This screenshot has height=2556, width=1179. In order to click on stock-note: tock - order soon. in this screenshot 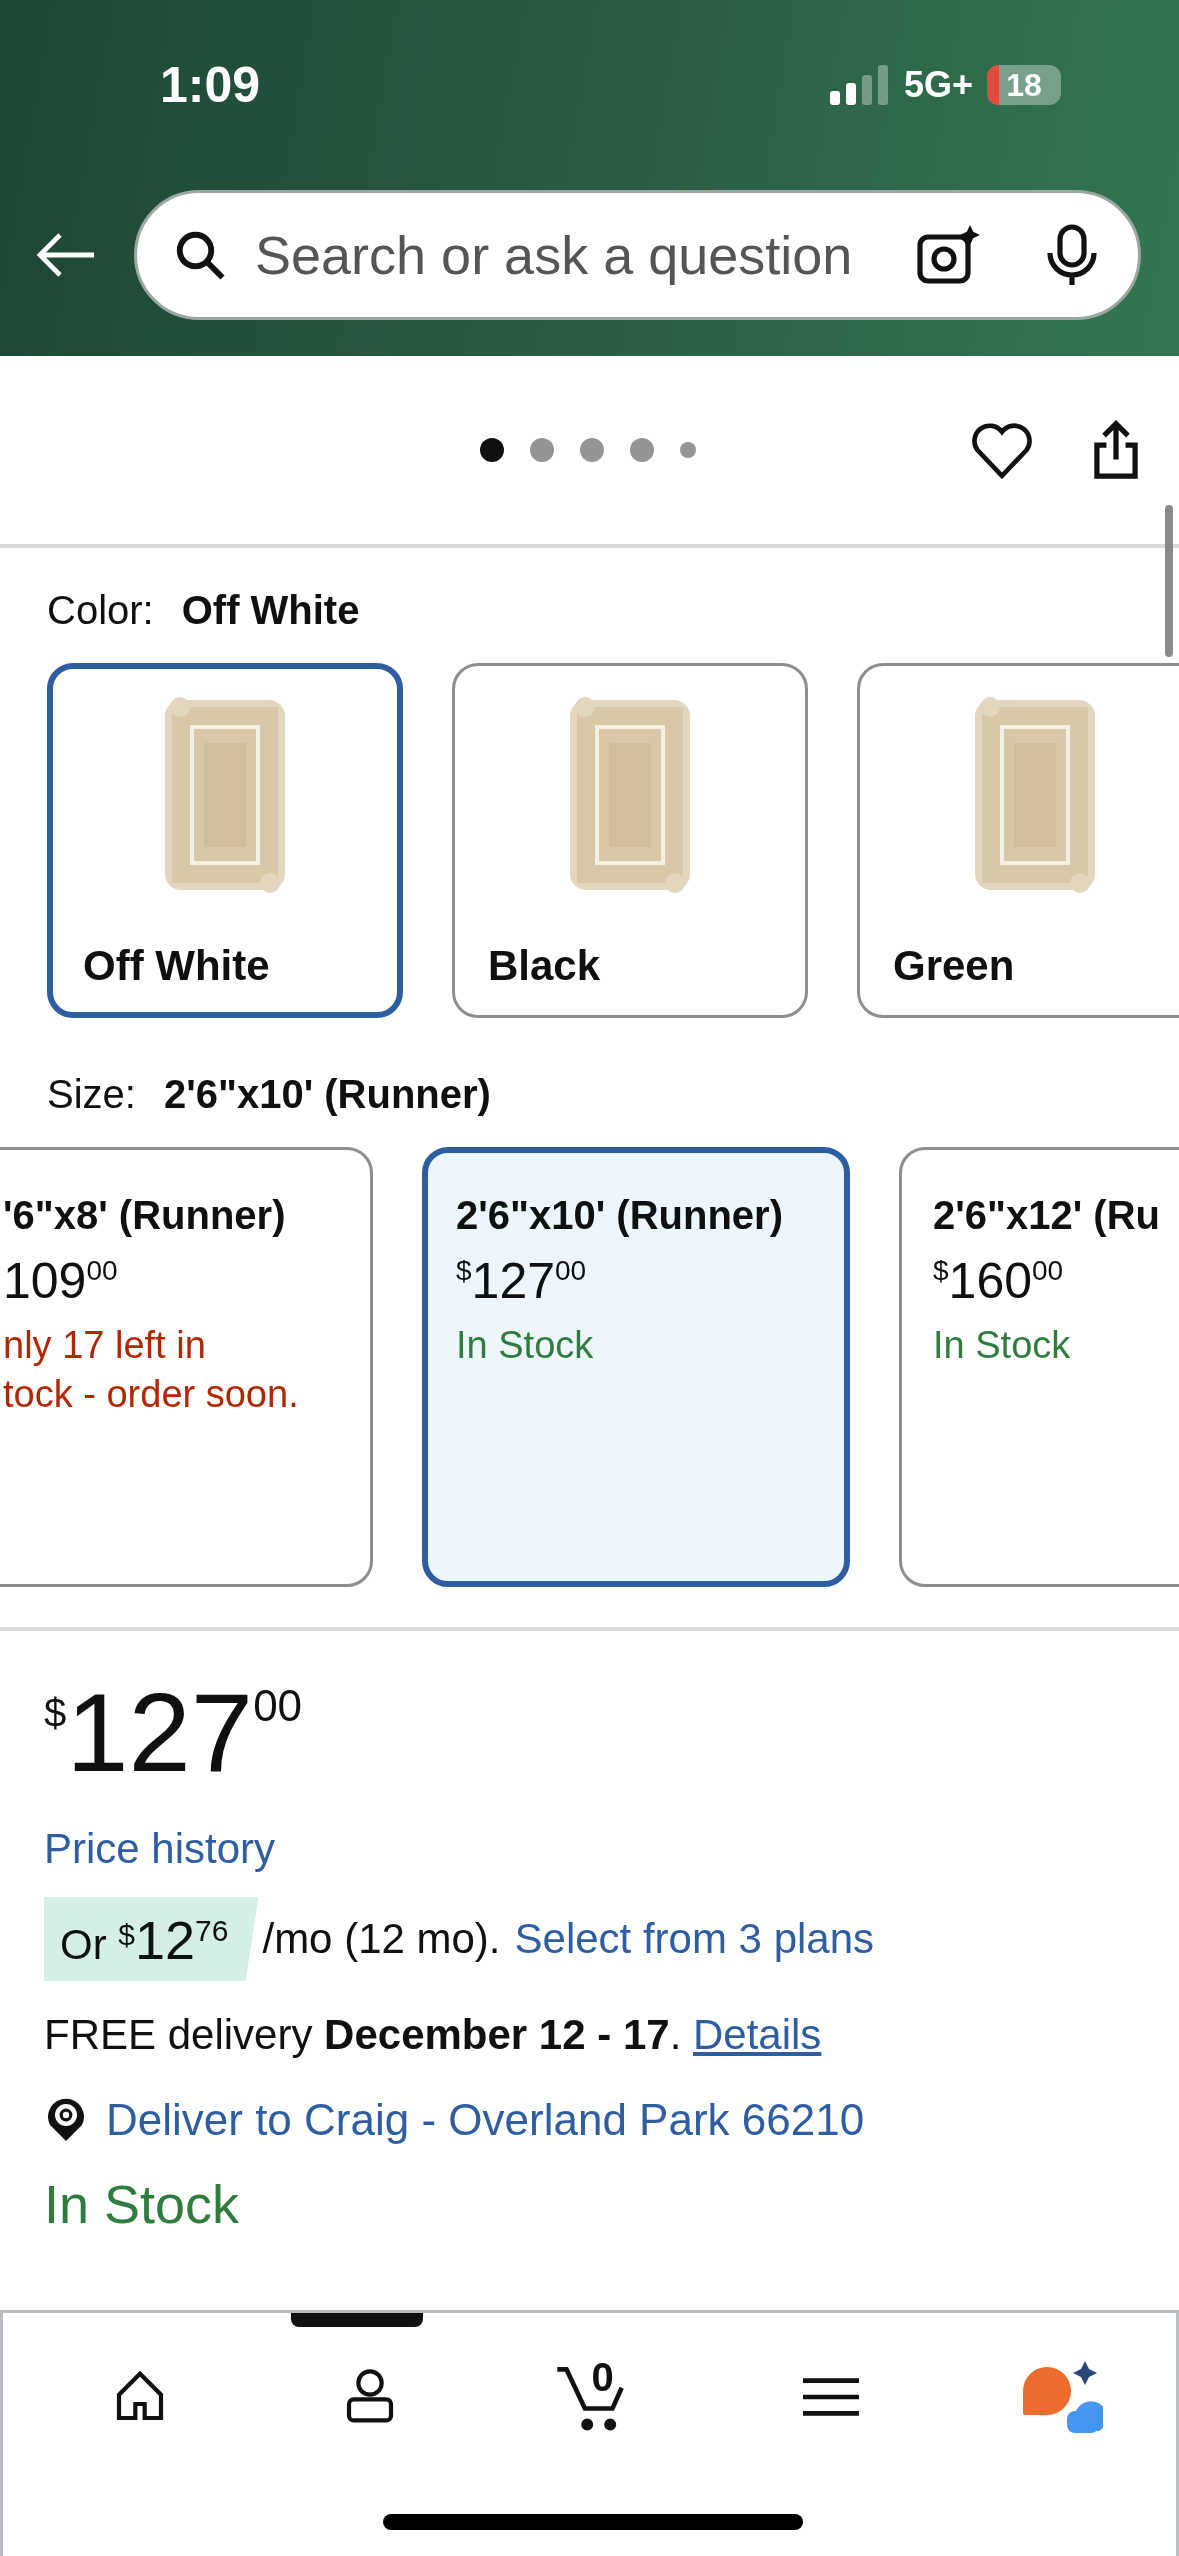, I will do `click(151, 1394)`.